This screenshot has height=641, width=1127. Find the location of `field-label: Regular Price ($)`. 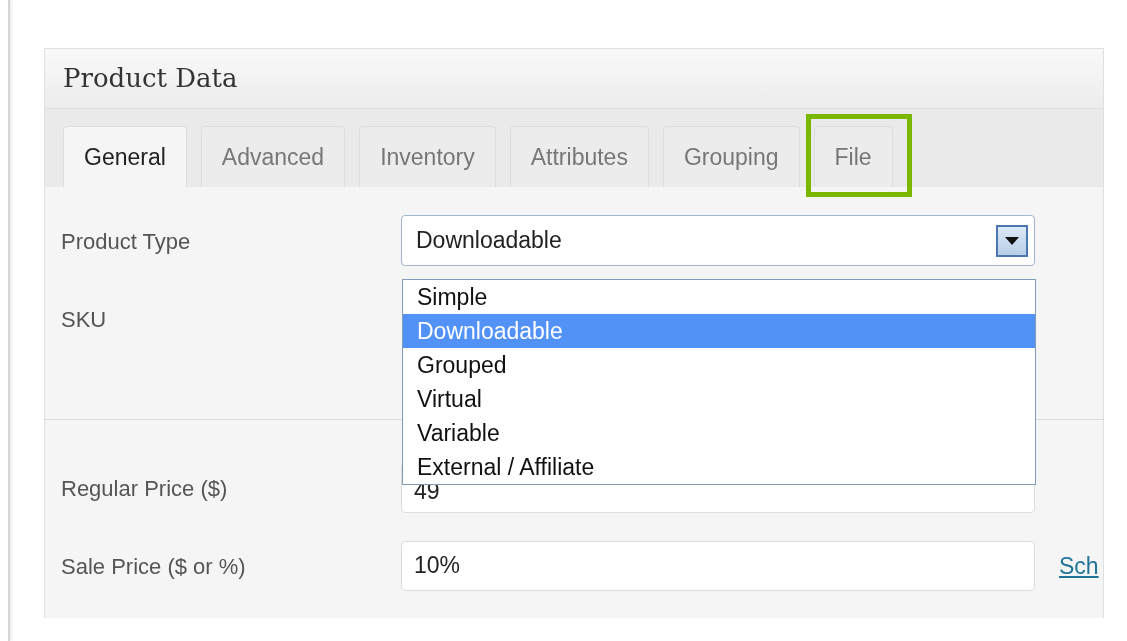

field-label: Regular Price ($) is located at coordinates (145, 488).